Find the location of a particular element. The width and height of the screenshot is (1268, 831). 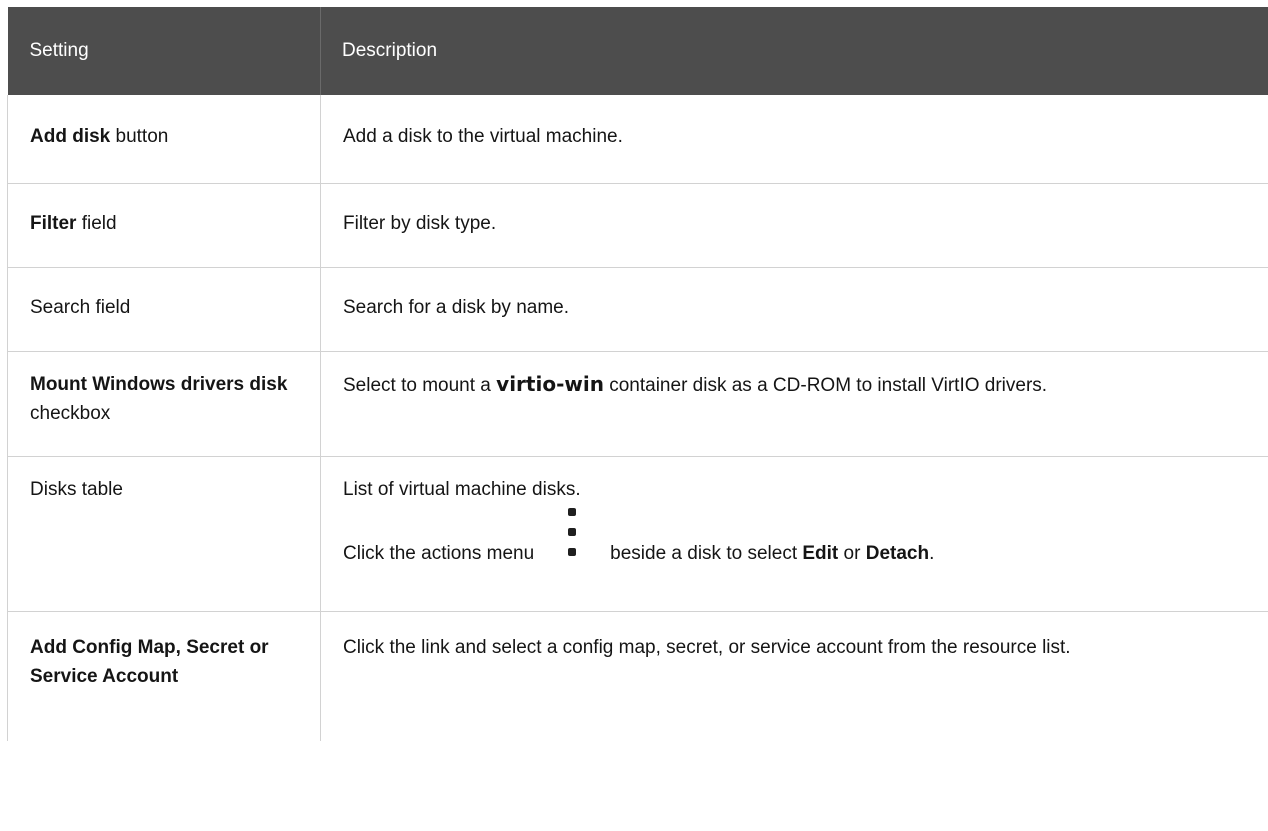

setting-cell: Add disk button is located at coordinates (164, 139).